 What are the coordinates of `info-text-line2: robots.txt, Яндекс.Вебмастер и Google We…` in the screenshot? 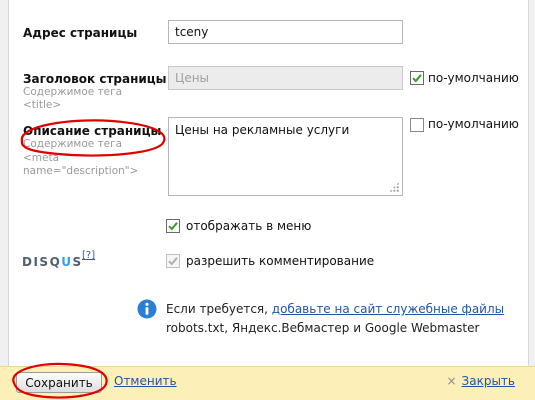 It's located at (323, 328).